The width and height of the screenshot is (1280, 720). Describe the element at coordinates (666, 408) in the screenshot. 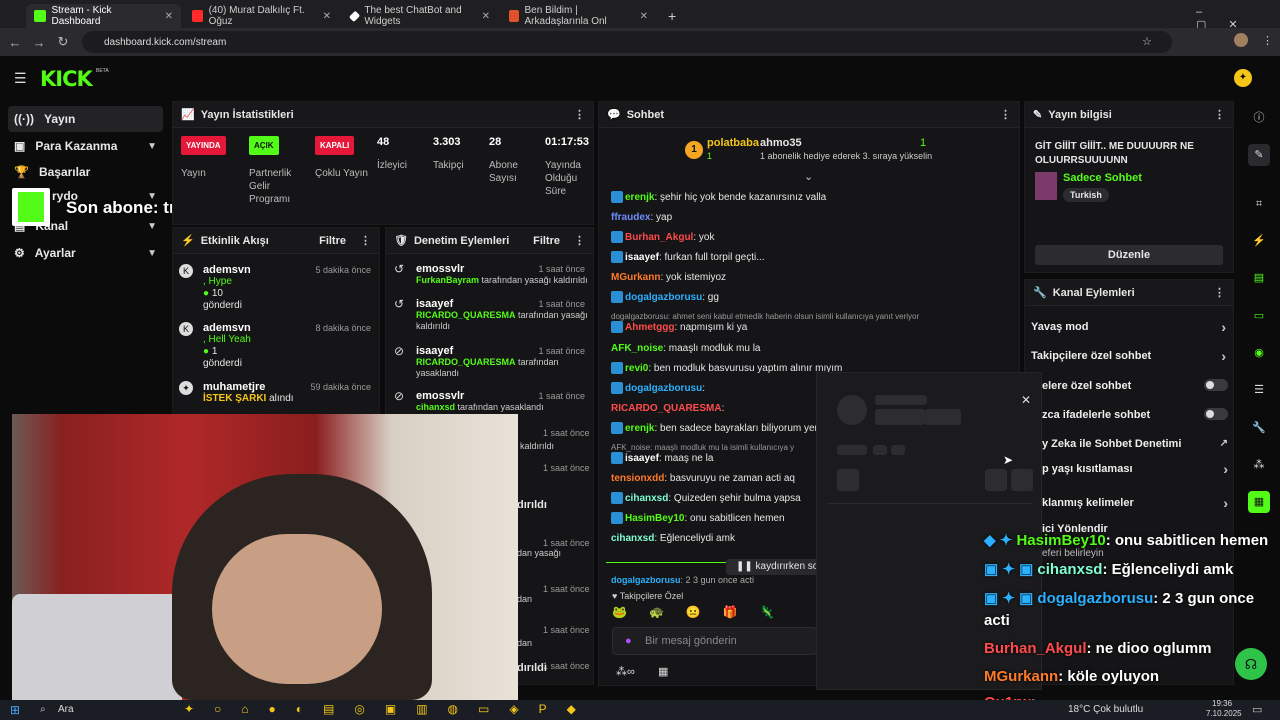

I see `chat-username: RICARDO_QUARESMA` at that location.